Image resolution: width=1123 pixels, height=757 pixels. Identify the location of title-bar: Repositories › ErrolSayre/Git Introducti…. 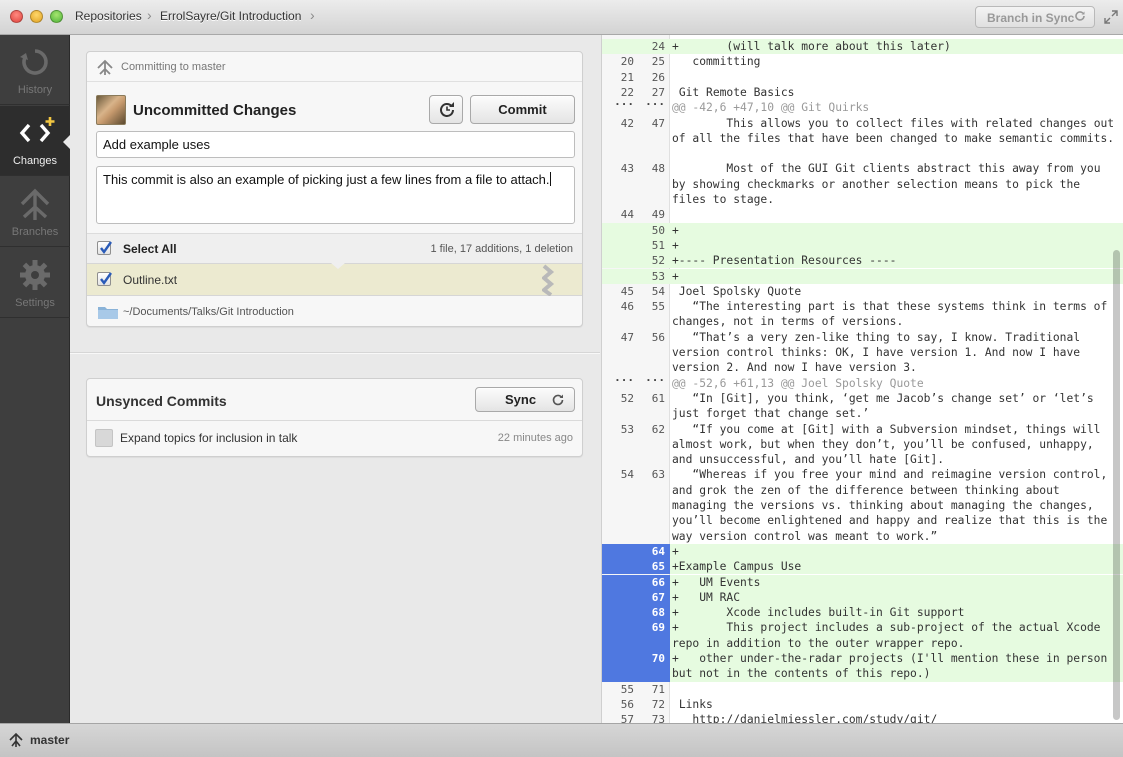
(561, 17).